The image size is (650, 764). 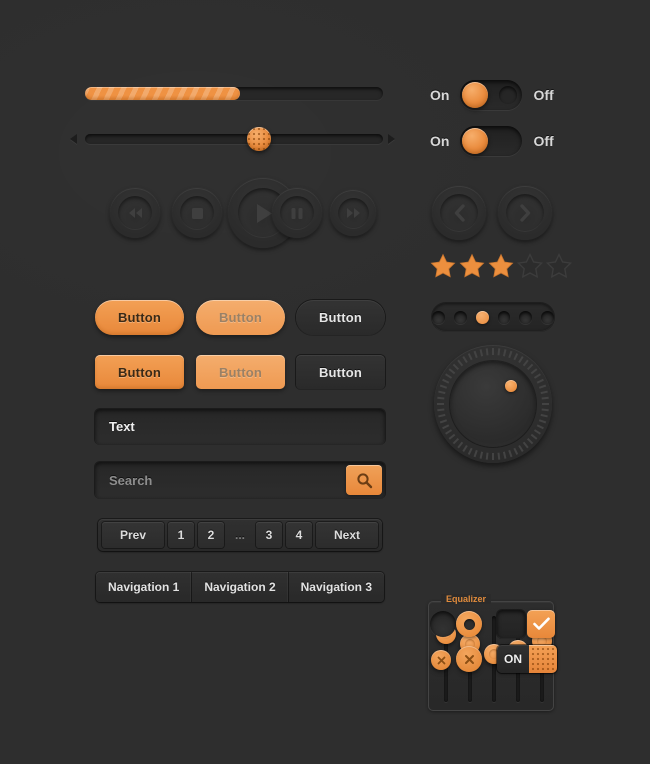 What do you see at coordinates (440, 141) in the screenshot?
I see `toggle-2-on-label: On` at bounding box center [440, 141].